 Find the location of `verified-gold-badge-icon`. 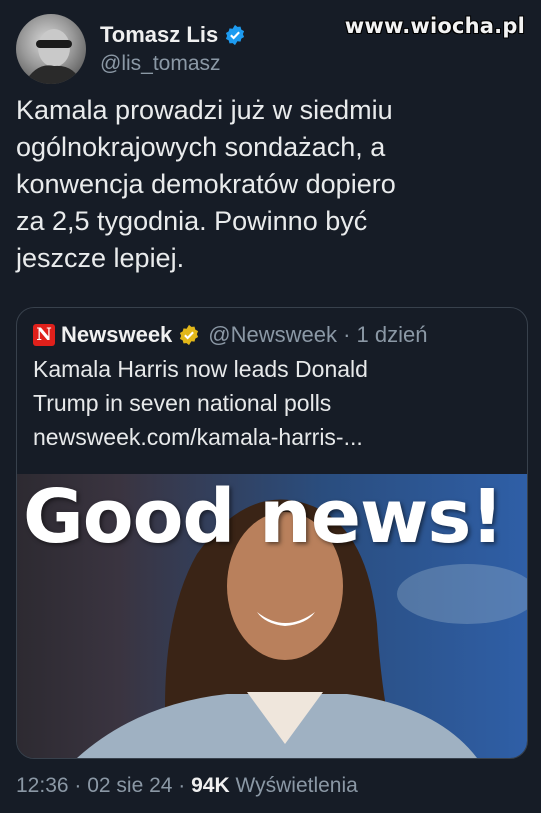

verified-gold-badge-icon is located at coordinates (189, 335).